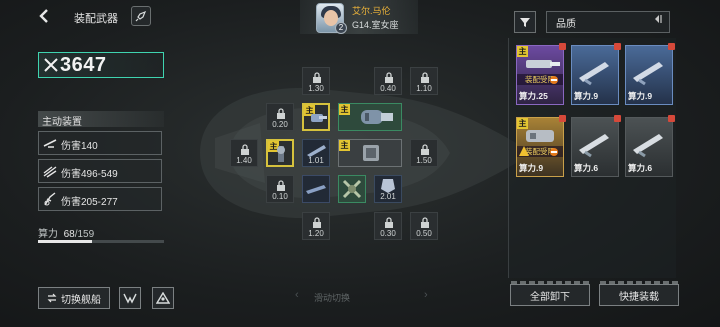  What do you see at coordinates (388, 81) in the screenshot?
I see `locked-slot: 0.40` at bounding box center [388, 81].